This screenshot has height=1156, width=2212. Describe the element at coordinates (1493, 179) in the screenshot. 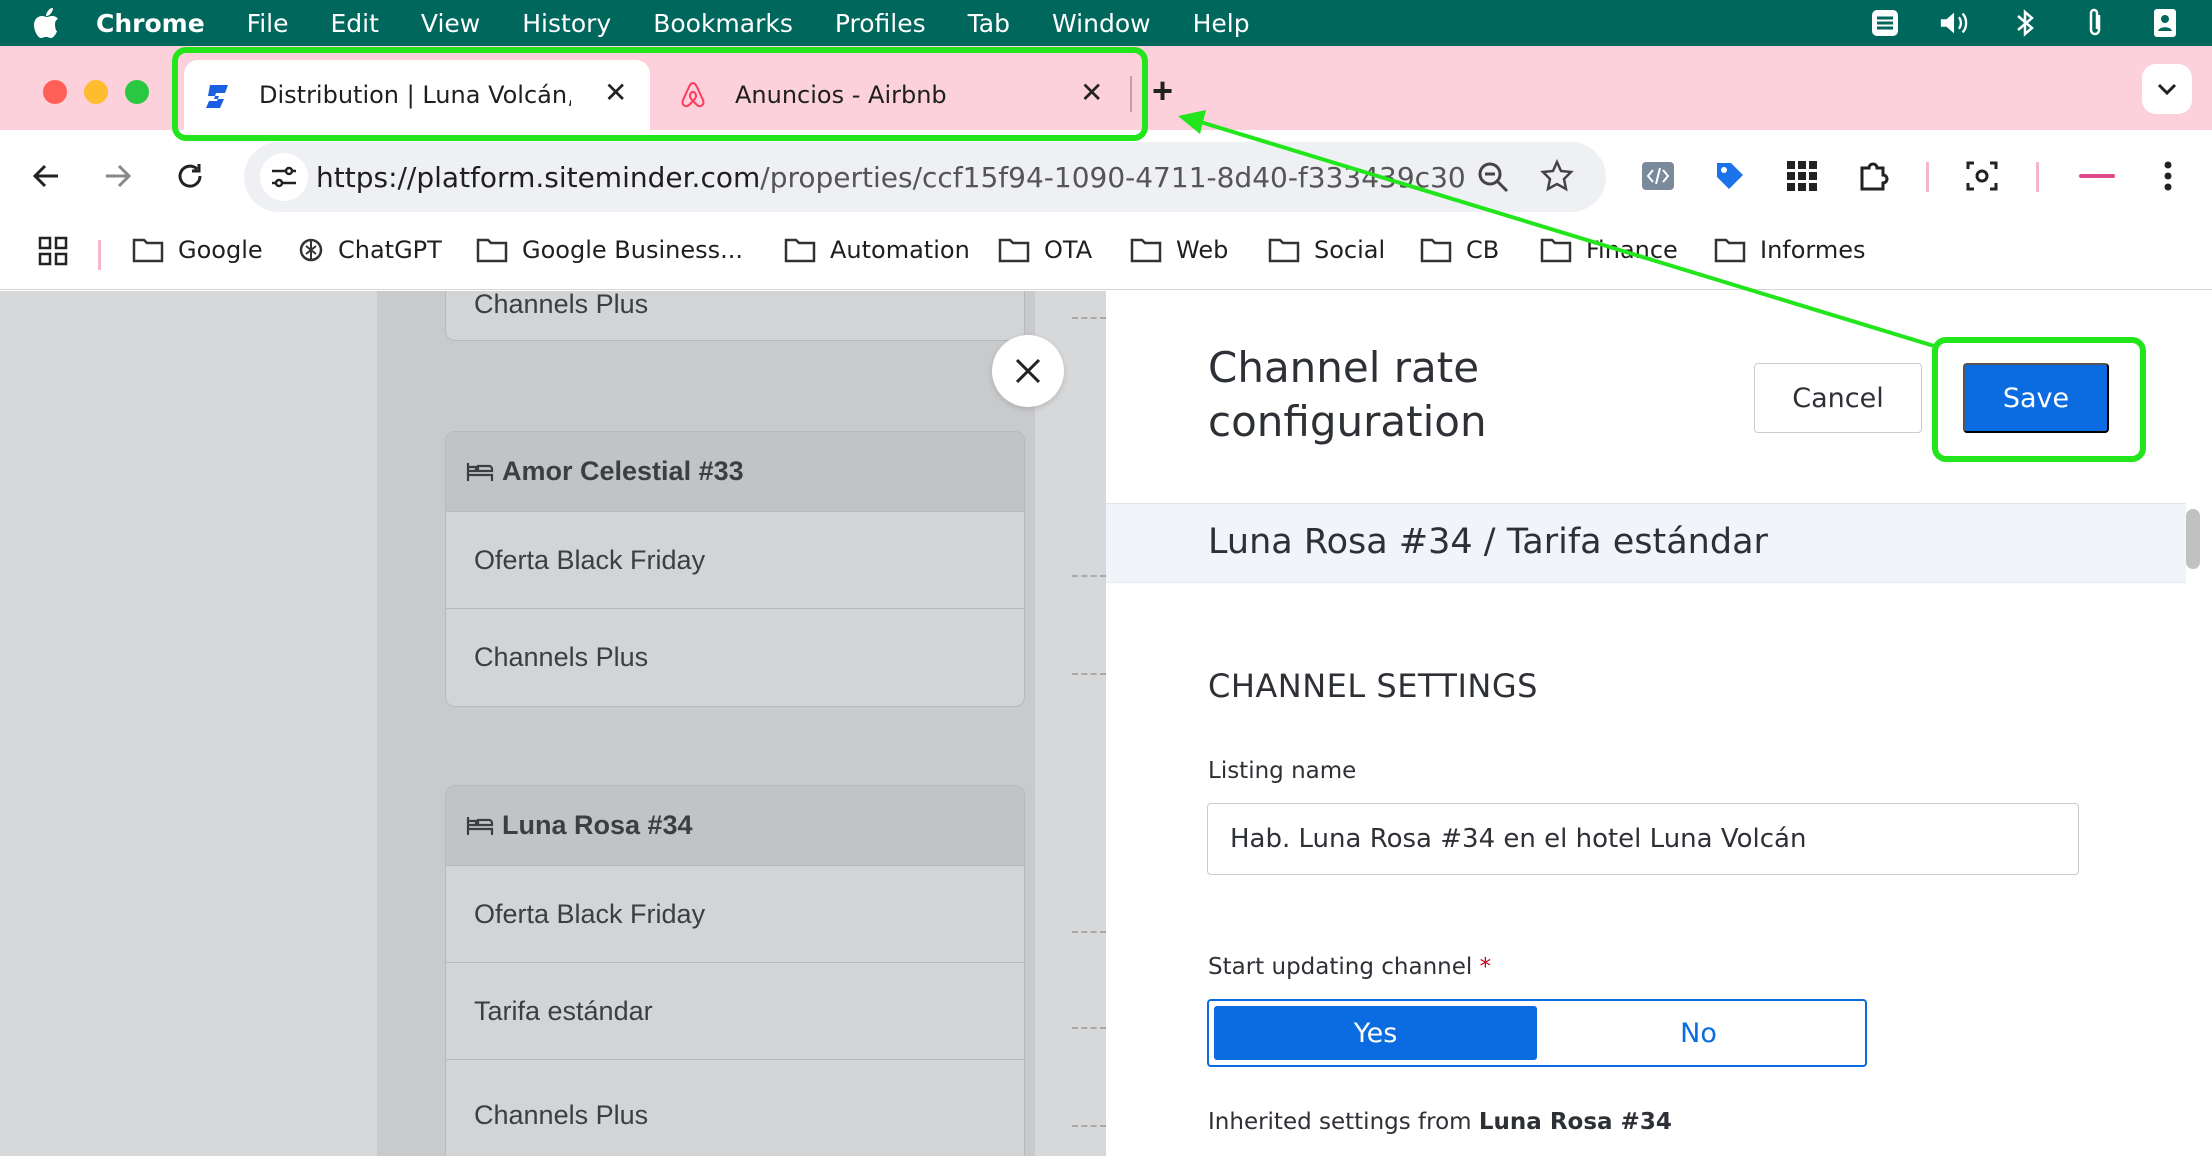

I see `zoom-icon` at that location.